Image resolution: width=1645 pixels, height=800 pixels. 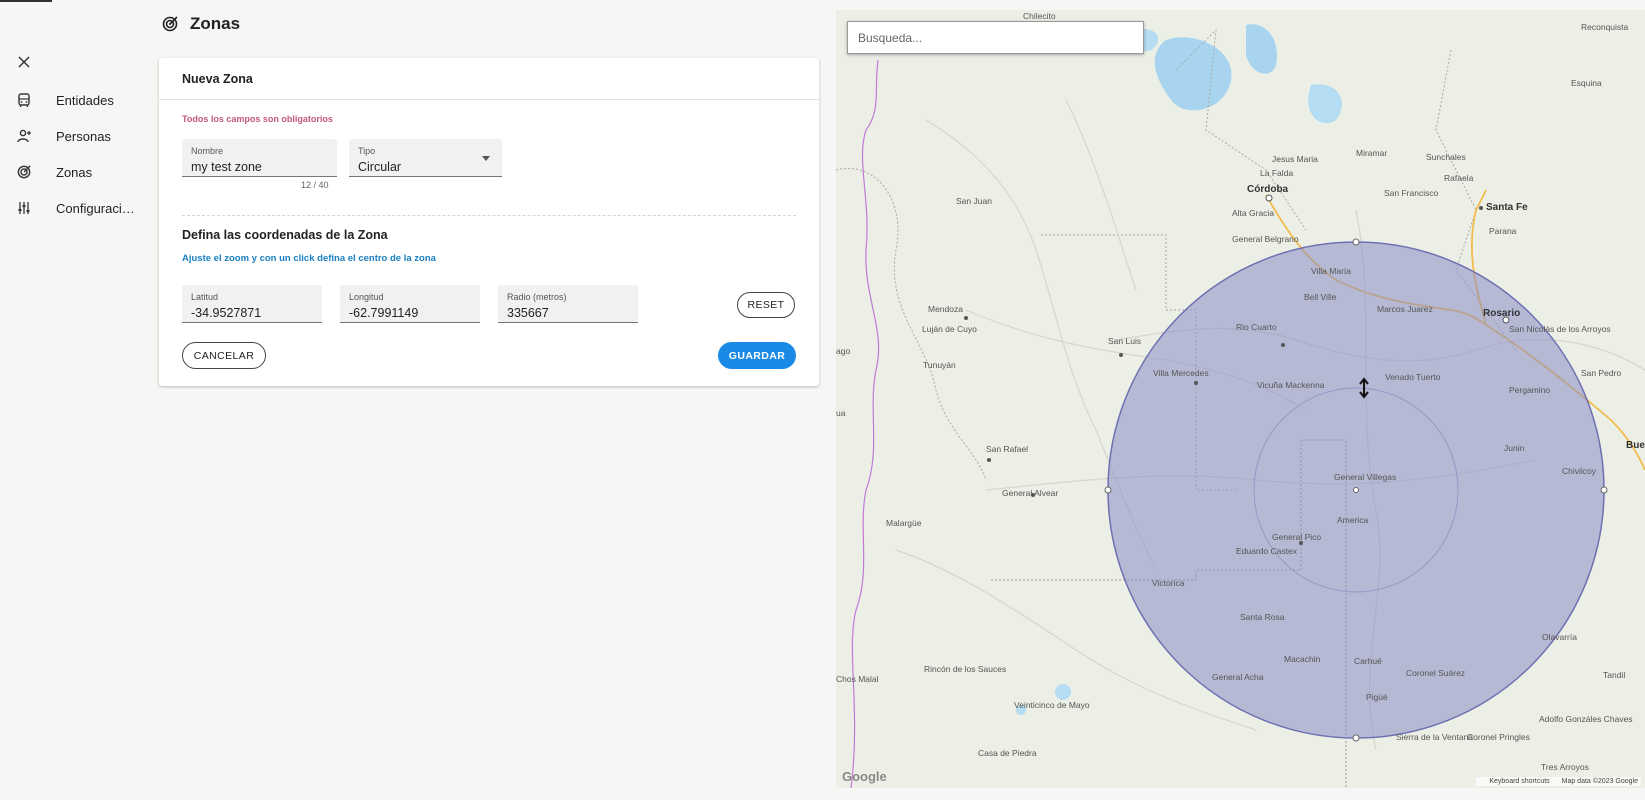 What do you see at coordinates (1599, 781) in the screenshot?
I see `map-data-notice: Map data ©2023 Google` at bounding box center [1599, 781].